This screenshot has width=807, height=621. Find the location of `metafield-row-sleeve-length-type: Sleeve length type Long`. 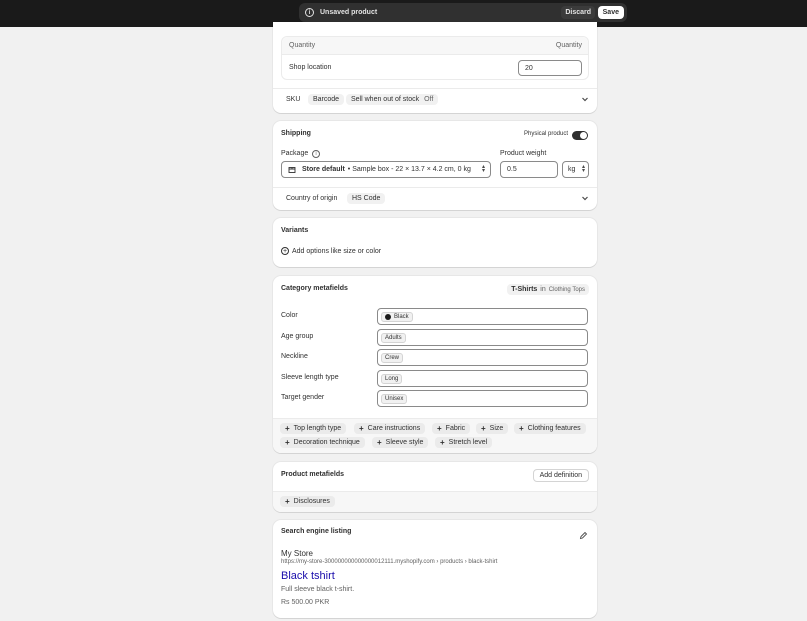

metafield-row-sleeve-length-type: Sleeve length type Long is located at coordinates (435, 378).